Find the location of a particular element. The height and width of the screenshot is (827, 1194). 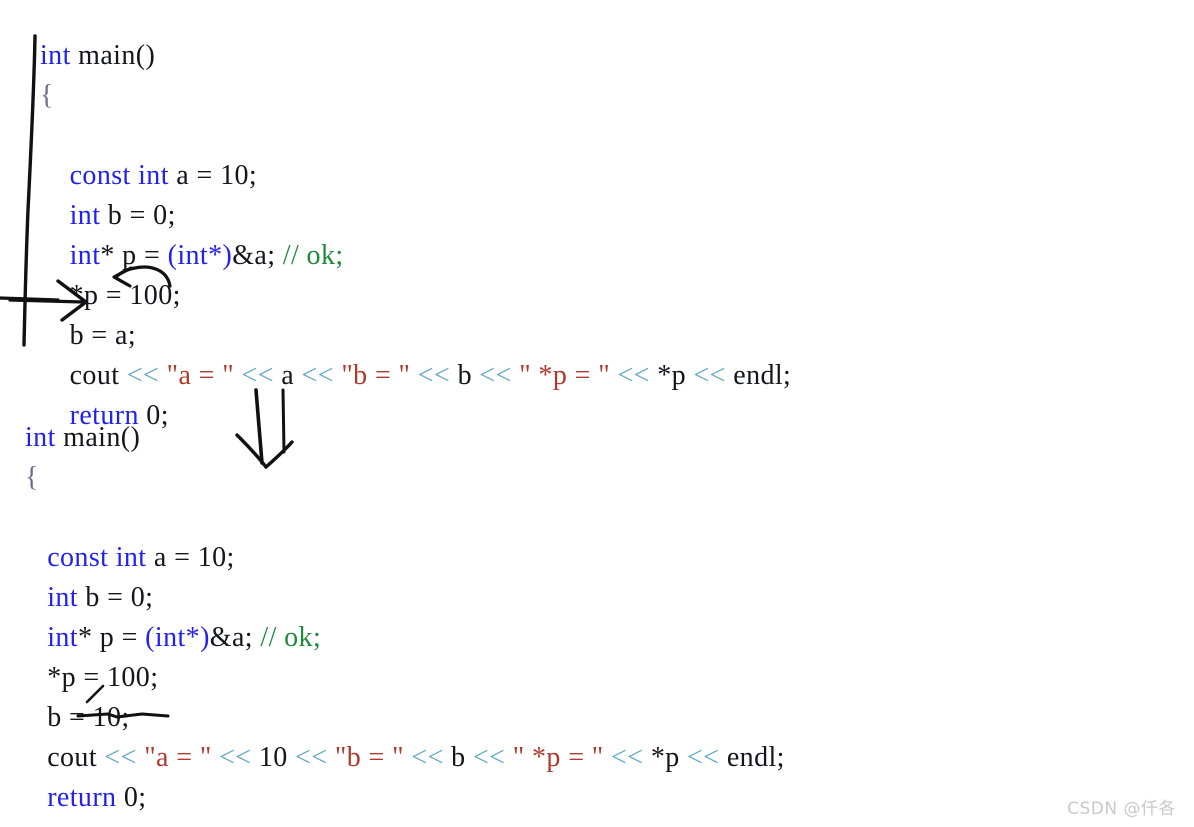

code-token-cmt: // ok; is located at coordinates (313, 255).